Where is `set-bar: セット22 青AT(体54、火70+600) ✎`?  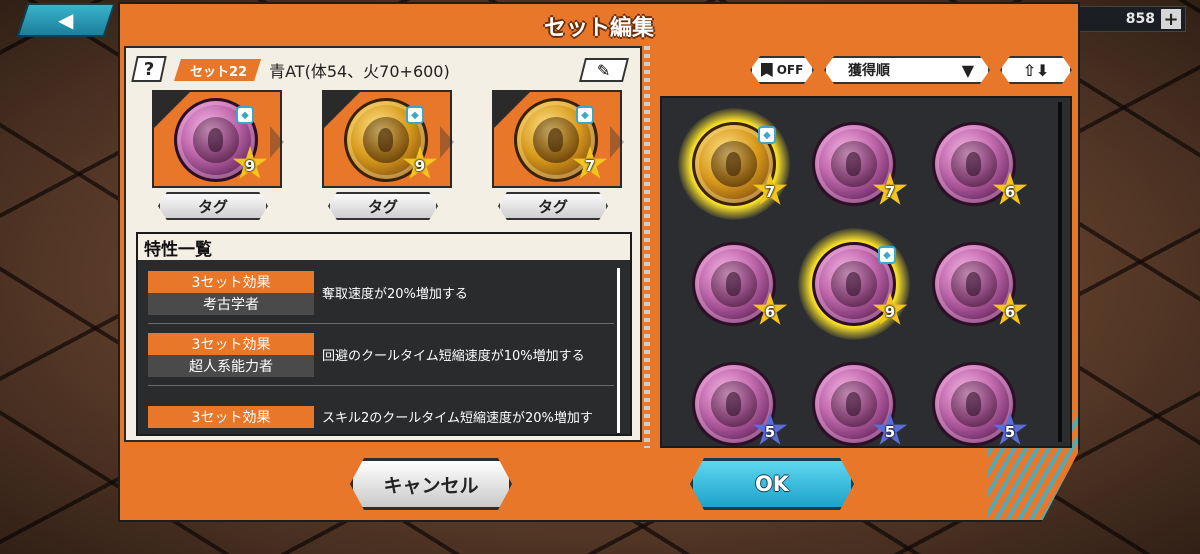 set-bar: セット22 青AT(体54、火70+600) ✎ is located at coordinates (401, 70).